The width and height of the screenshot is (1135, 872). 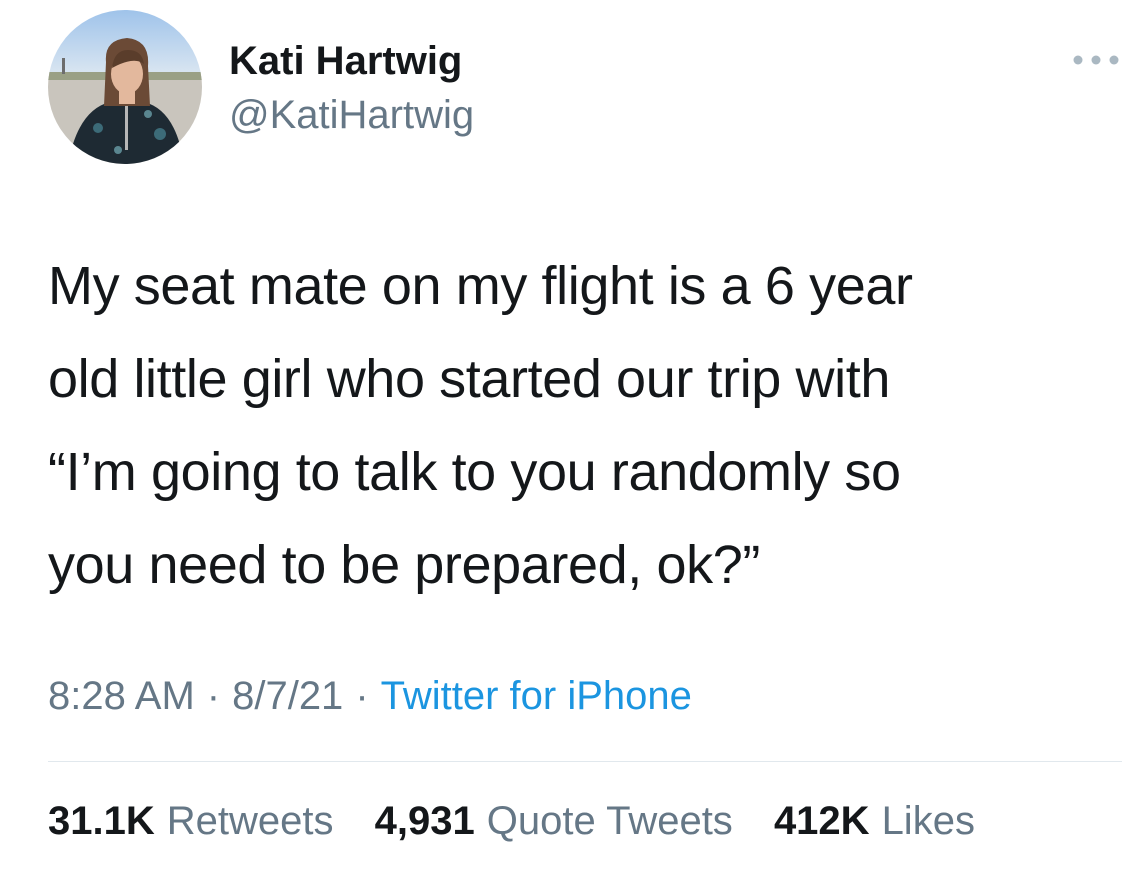 What do you see at coordinates (1096, 60) in the screenshot?
I see `more-dots-icon` at bounding box center [1096, 60].